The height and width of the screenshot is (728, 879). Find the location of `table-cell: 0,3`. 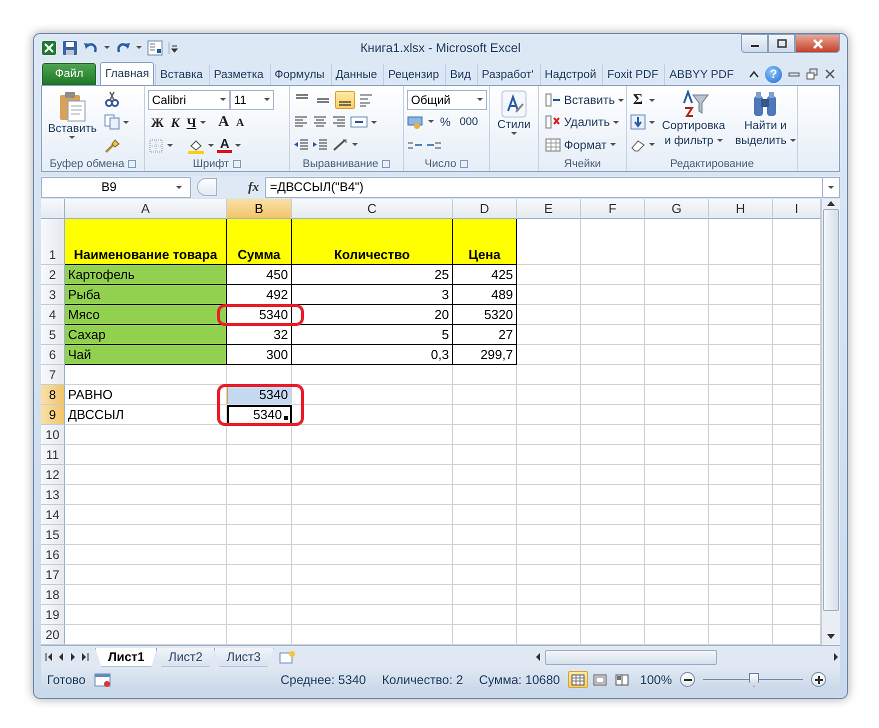

table-cell: 0,3 is located at coordinates (372, 355).